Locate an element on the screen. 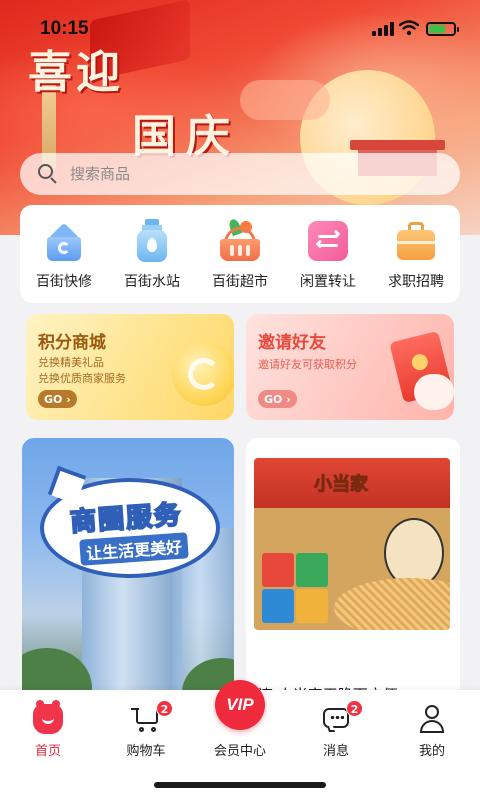 The height and width of the screenshot is (800, 480). wifi-icon is located at coordinates (409, 28).